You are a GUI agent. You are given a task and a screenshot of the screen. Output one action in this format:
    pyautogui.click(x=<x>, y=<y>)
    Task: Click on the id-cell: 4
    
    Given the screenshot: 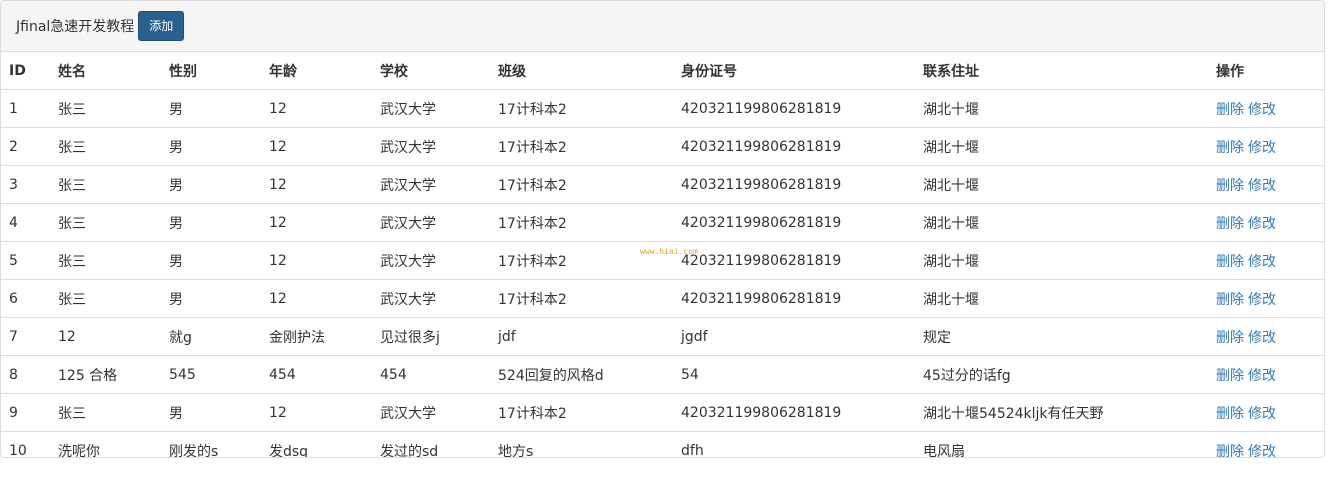 What is the action you would take?
    pyautogui.click(x=25, y=222)
    